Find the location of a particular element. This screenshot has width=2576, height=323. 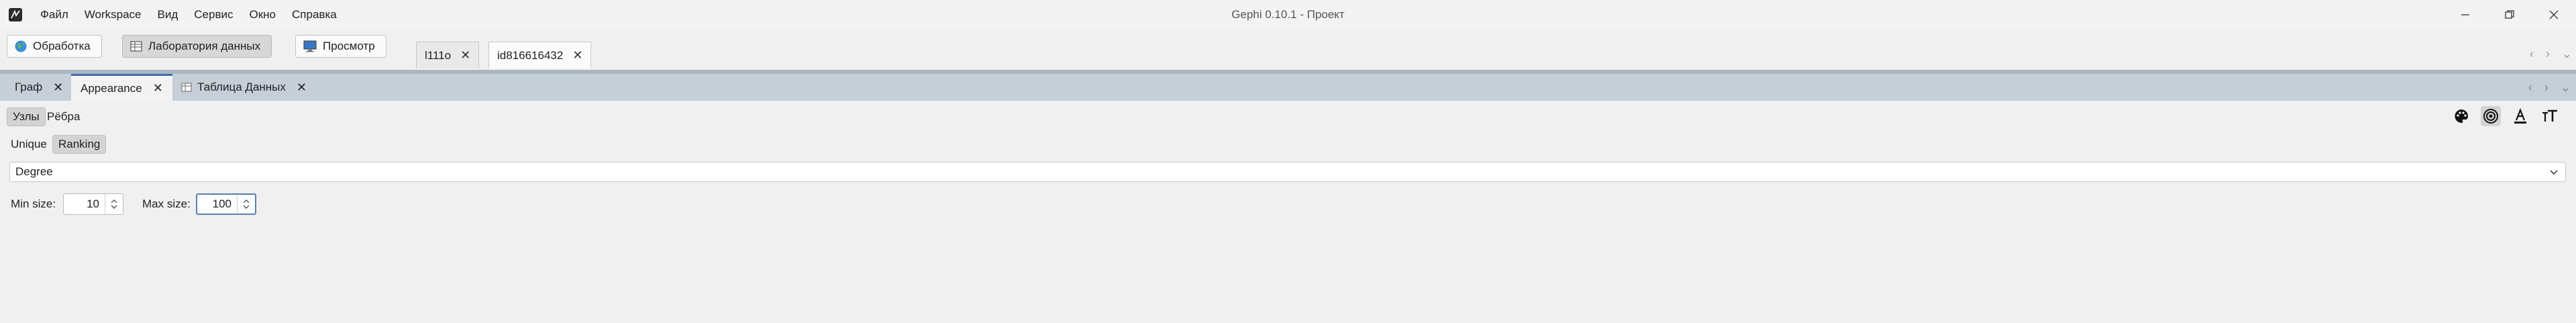

project-tab-l111o: l111o ✕ is located at coordinates (448, 55).